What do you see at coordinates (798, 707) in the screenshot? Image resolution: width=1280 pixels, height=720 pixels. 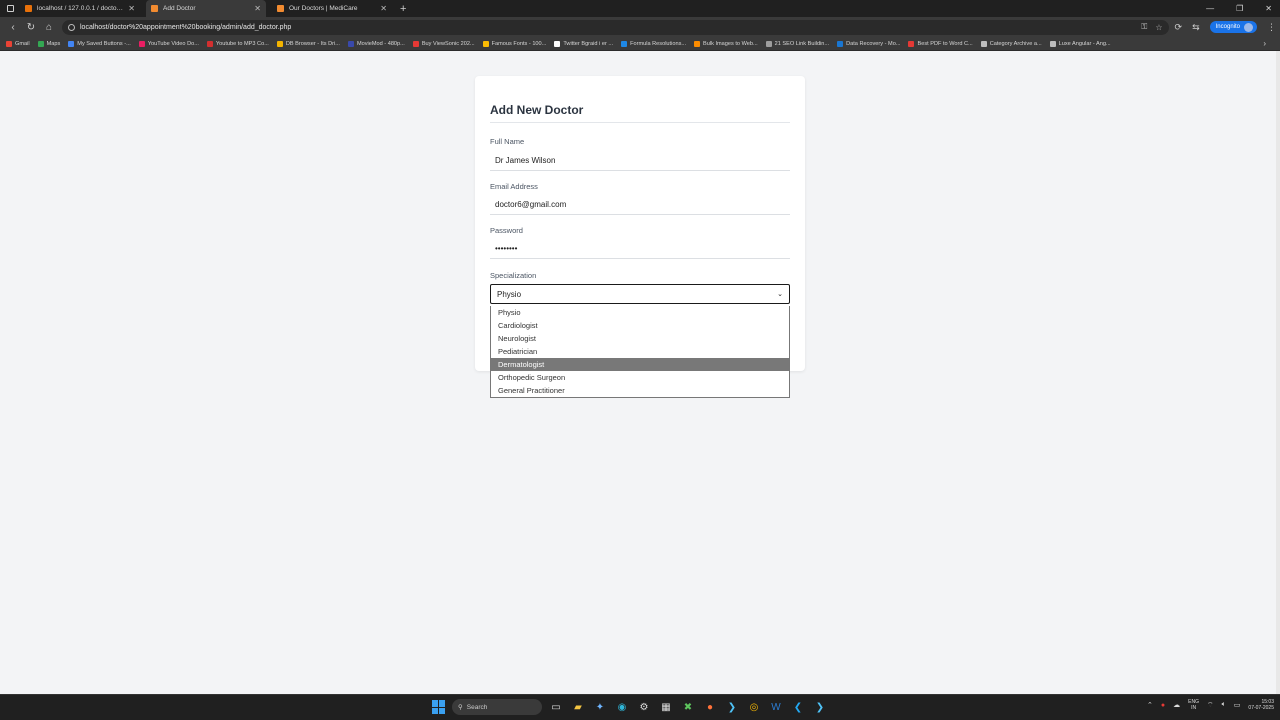 I see `vscode-icon: ❮` at bounding box center [798, 707].